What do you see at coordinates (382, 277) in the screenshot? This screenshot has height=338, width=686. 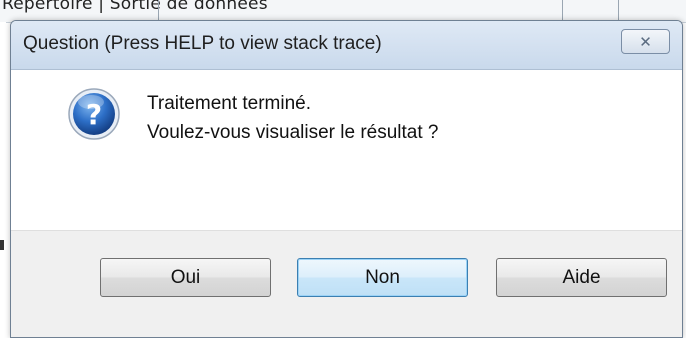 I see `no-button: Non` at bounding box center [382, 277].